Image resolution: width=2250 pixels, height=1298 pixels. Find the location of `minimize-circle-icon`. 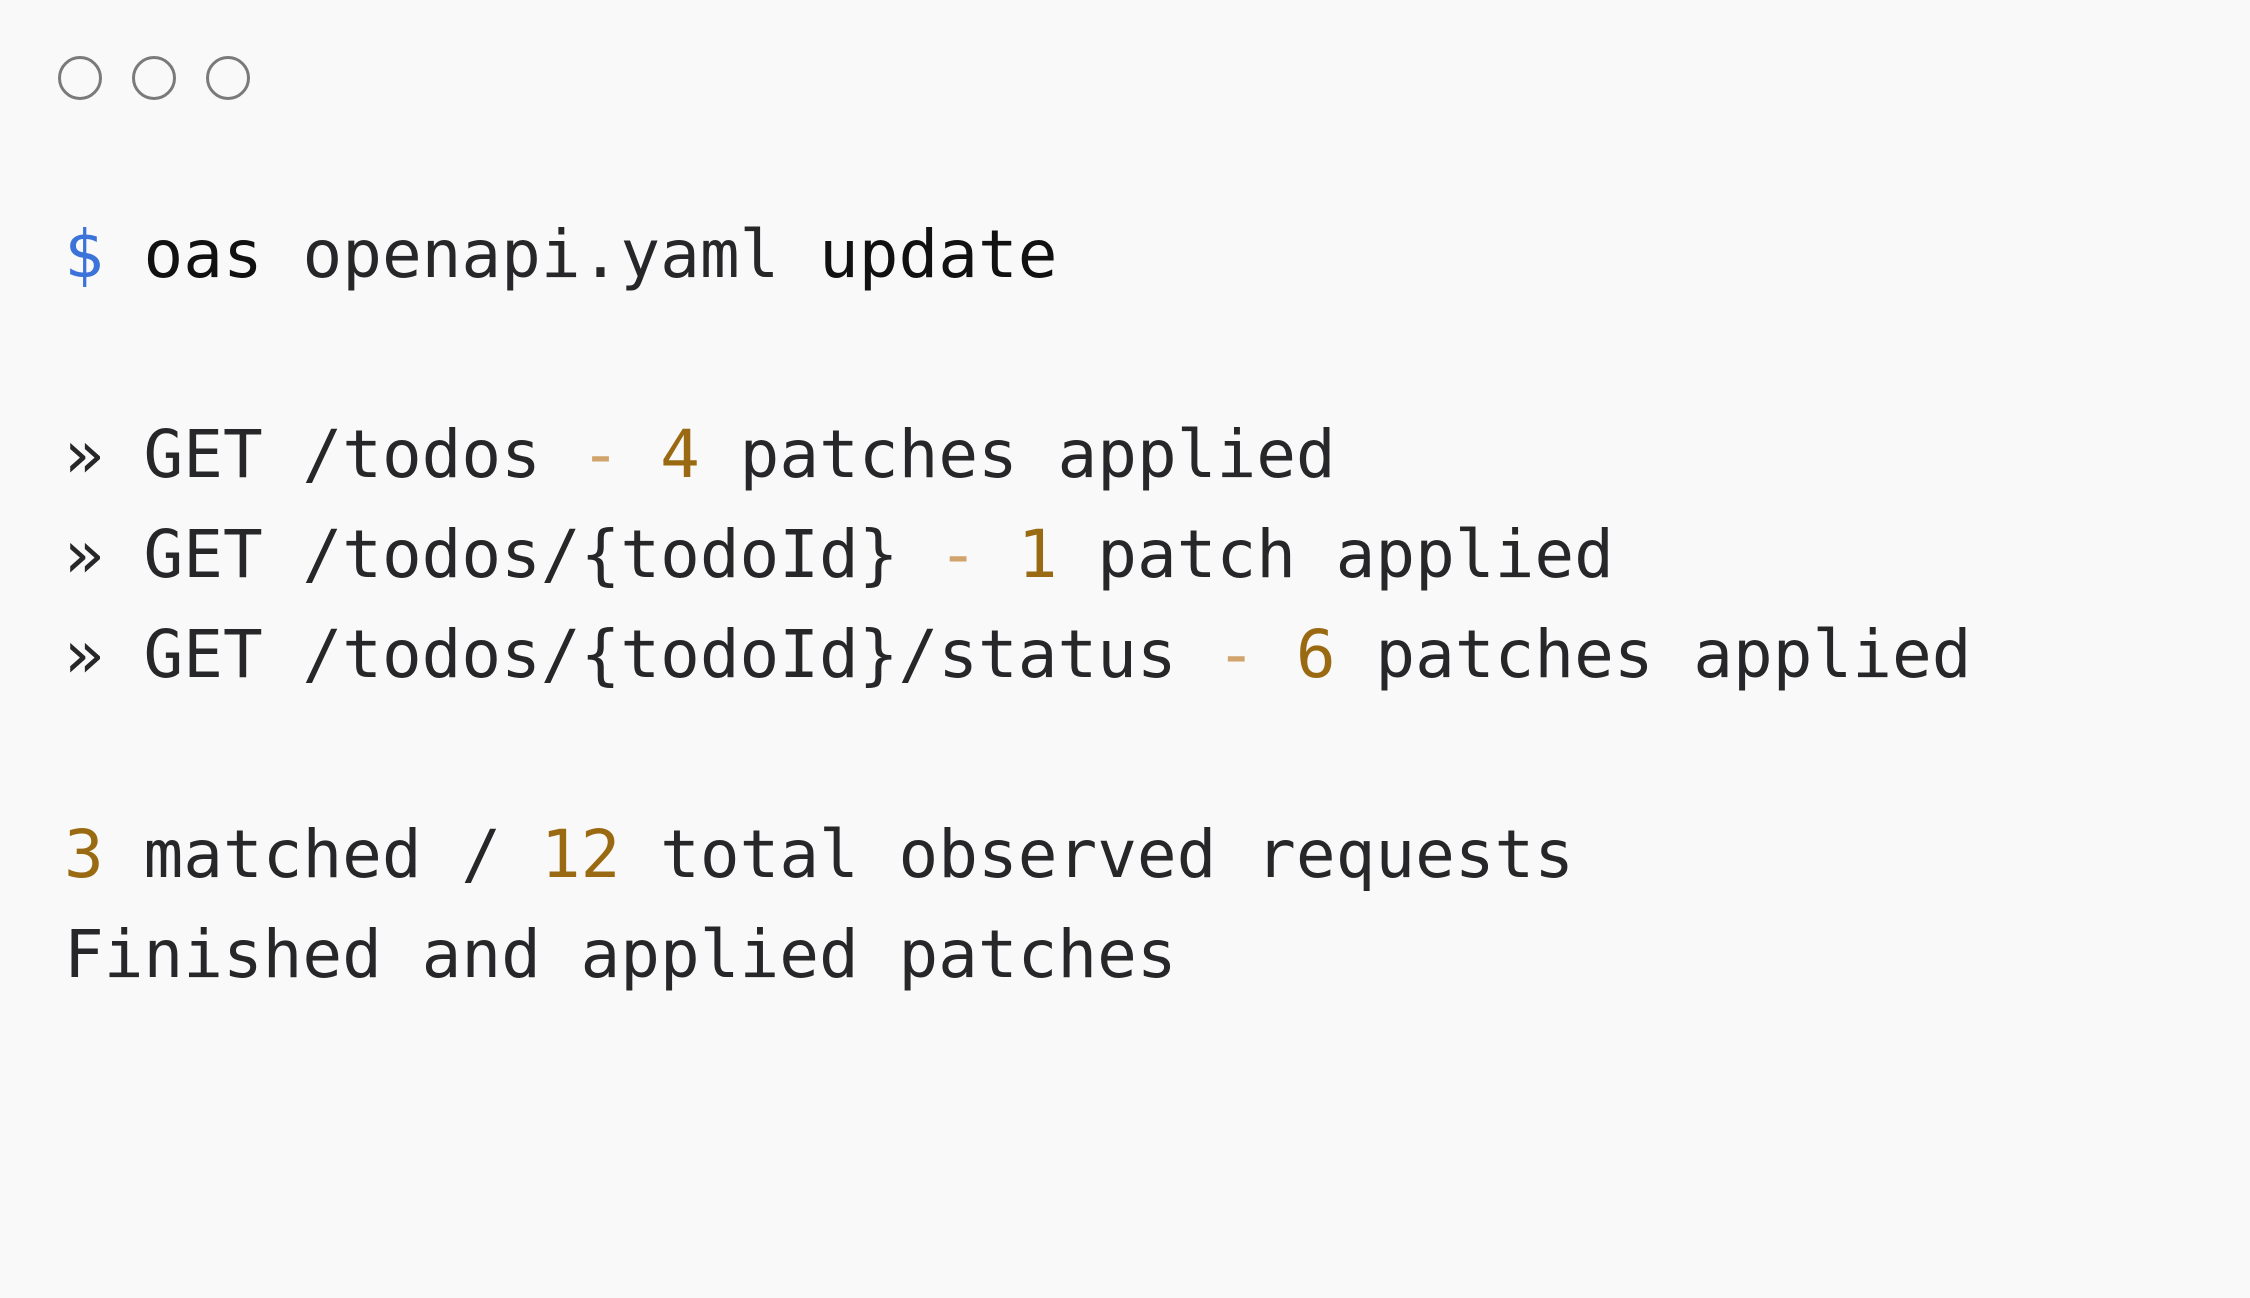

minimize-circle-icon is located at coordinates (154, 78).